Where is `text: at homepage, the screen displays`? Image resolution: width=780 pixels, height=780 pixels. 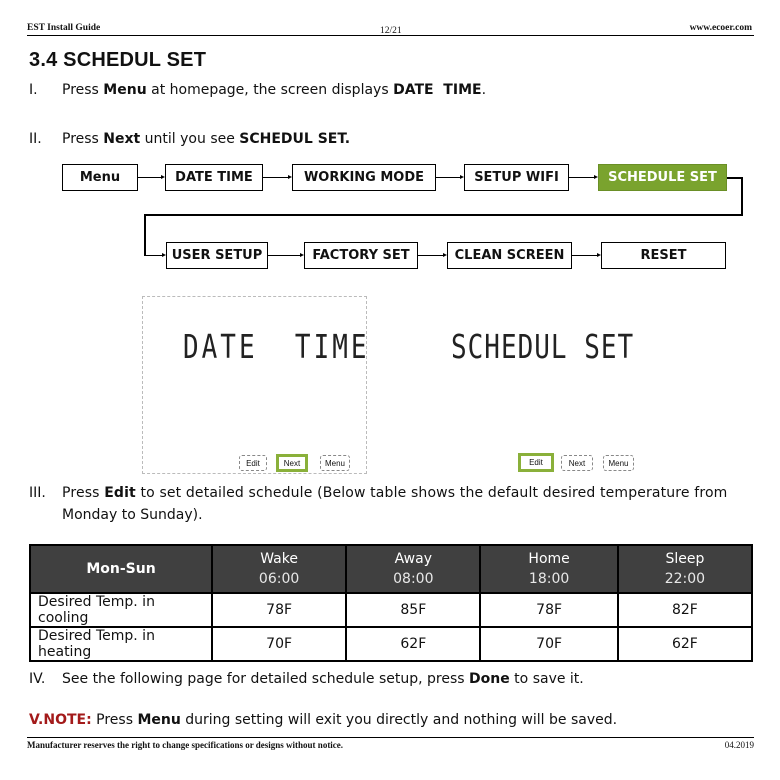
text: at homepage, the screen displays is located at coordinates (270, 90).